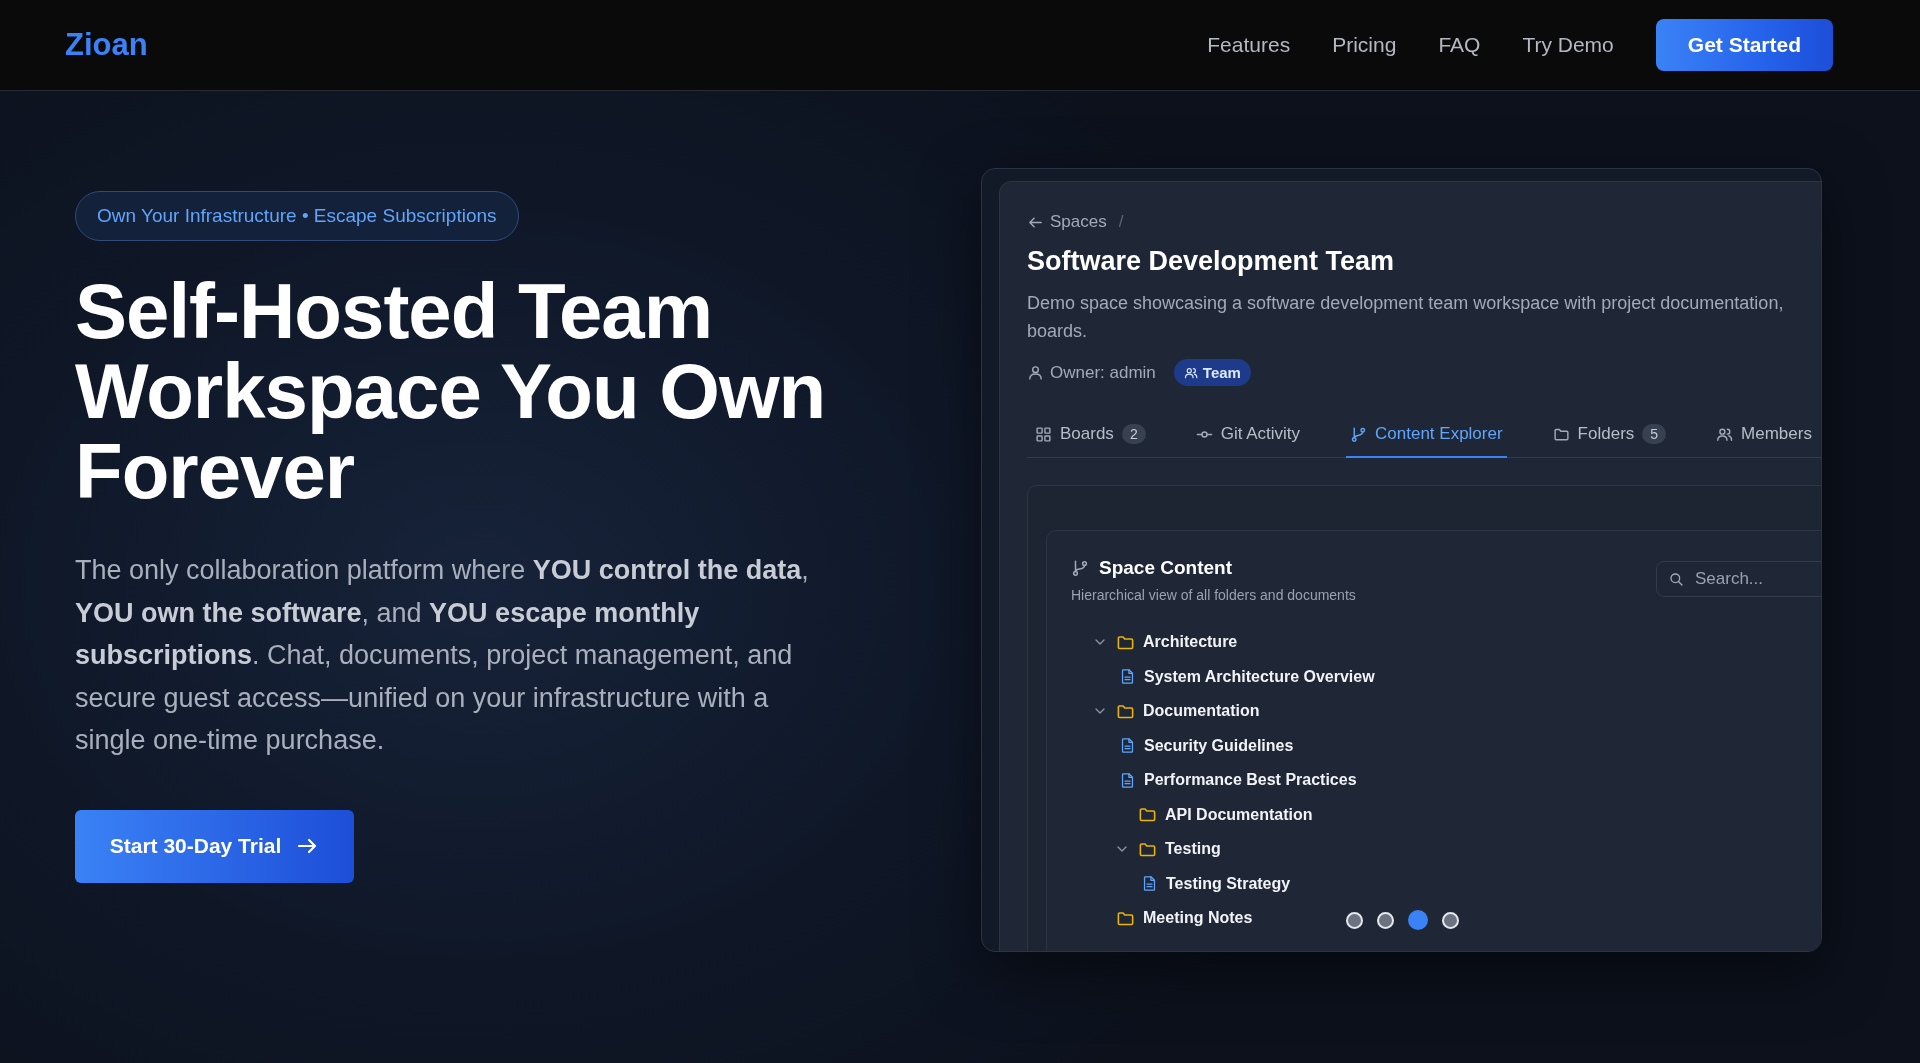 This screenshot has width=1920, height=1063. What do you see at coordinates (1214, 595) in the screenshot?
I see `section-subtitle: Hierarchical view of all folders and documents` at bounding box center [1214, 595].